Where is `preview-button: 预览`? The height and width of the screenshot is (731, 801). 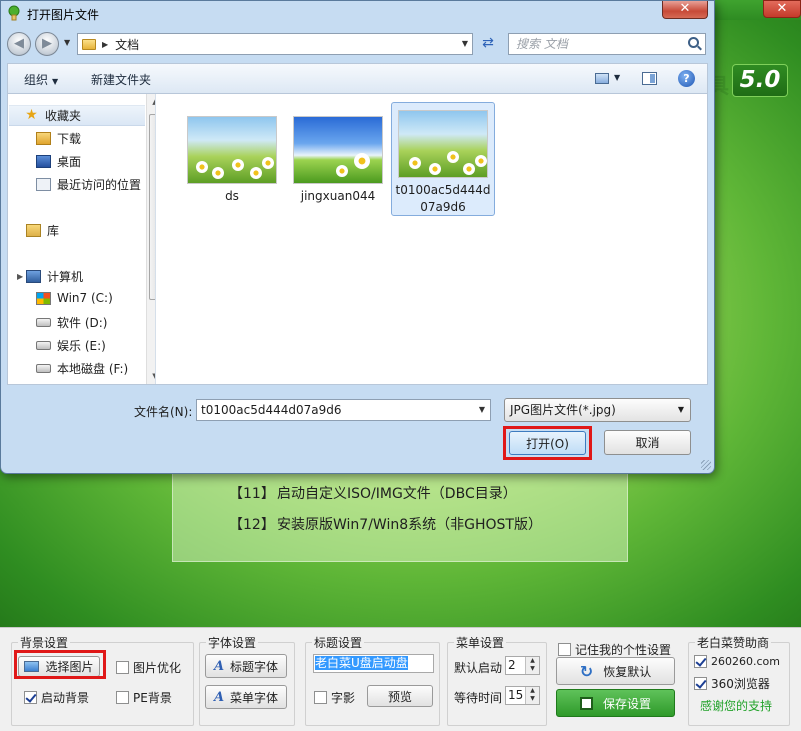
preview-button: 预览 is located at coordinates (400, 696).